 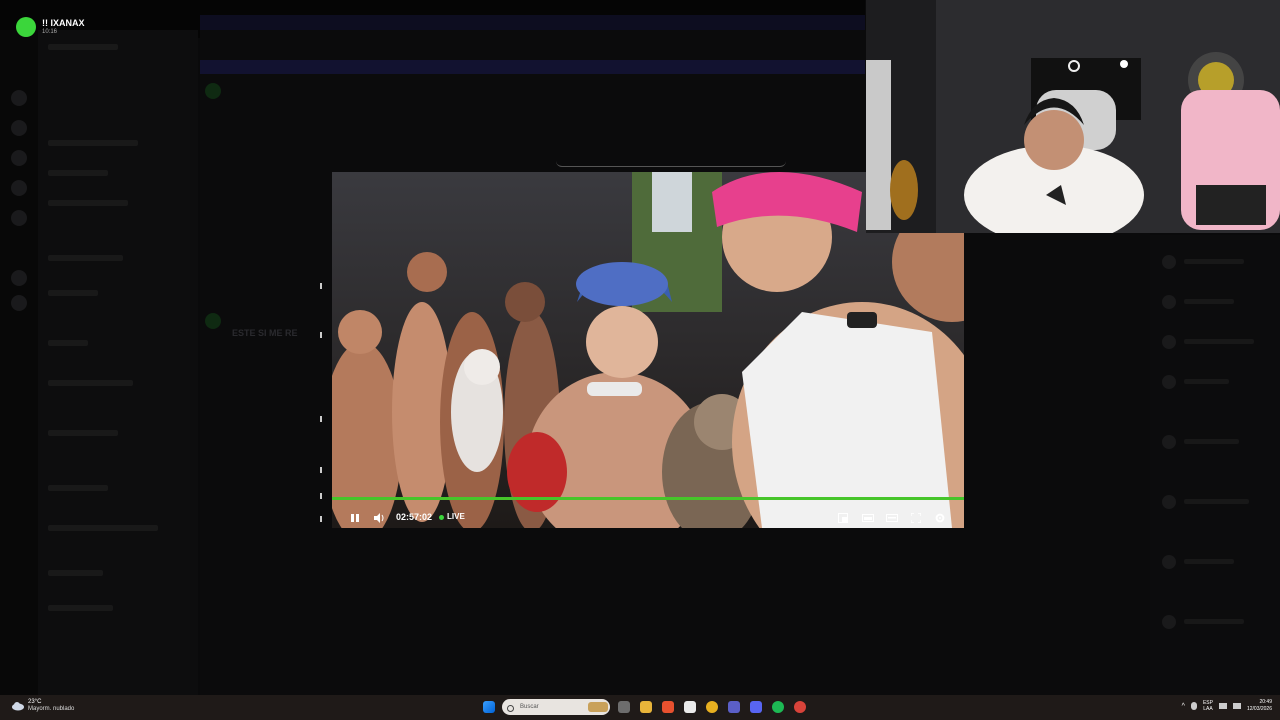 I want to click on system-tray: ^ ESP LAA 20:49 12/03/2026, so click(x=1227, y=706).